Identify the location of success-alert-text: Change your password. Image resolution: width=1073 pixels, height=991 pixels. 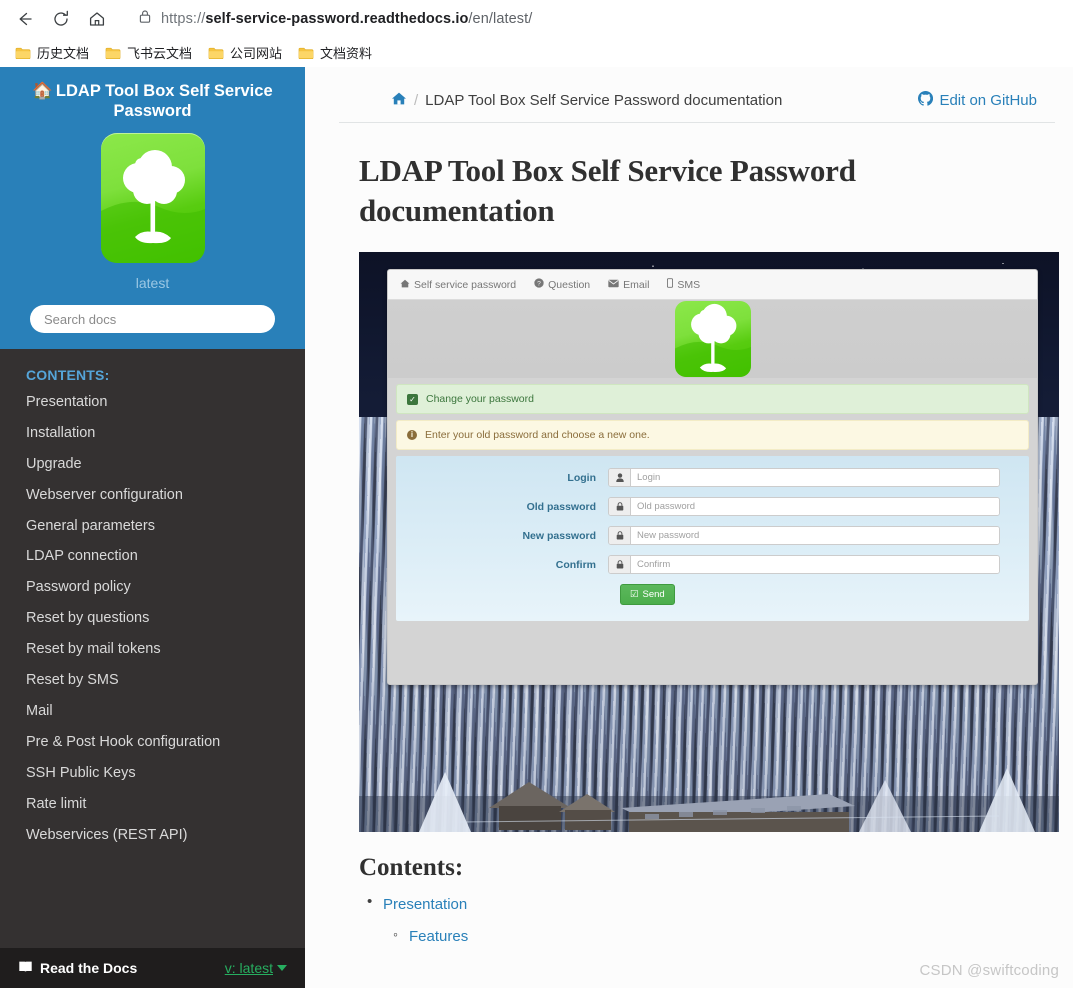
(480, 399).